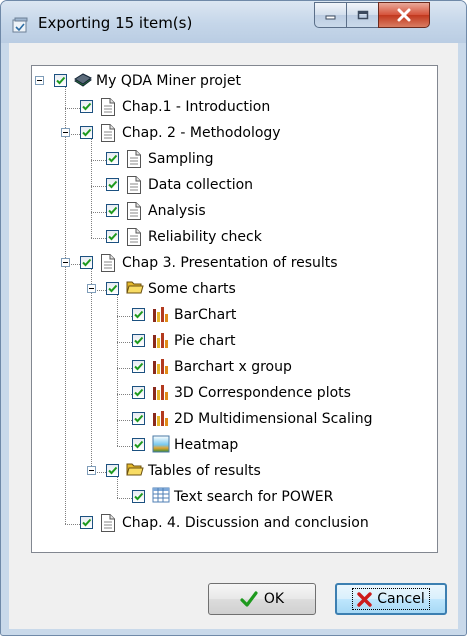  I want to click on tree-item: Sampling, so click(234, 160).